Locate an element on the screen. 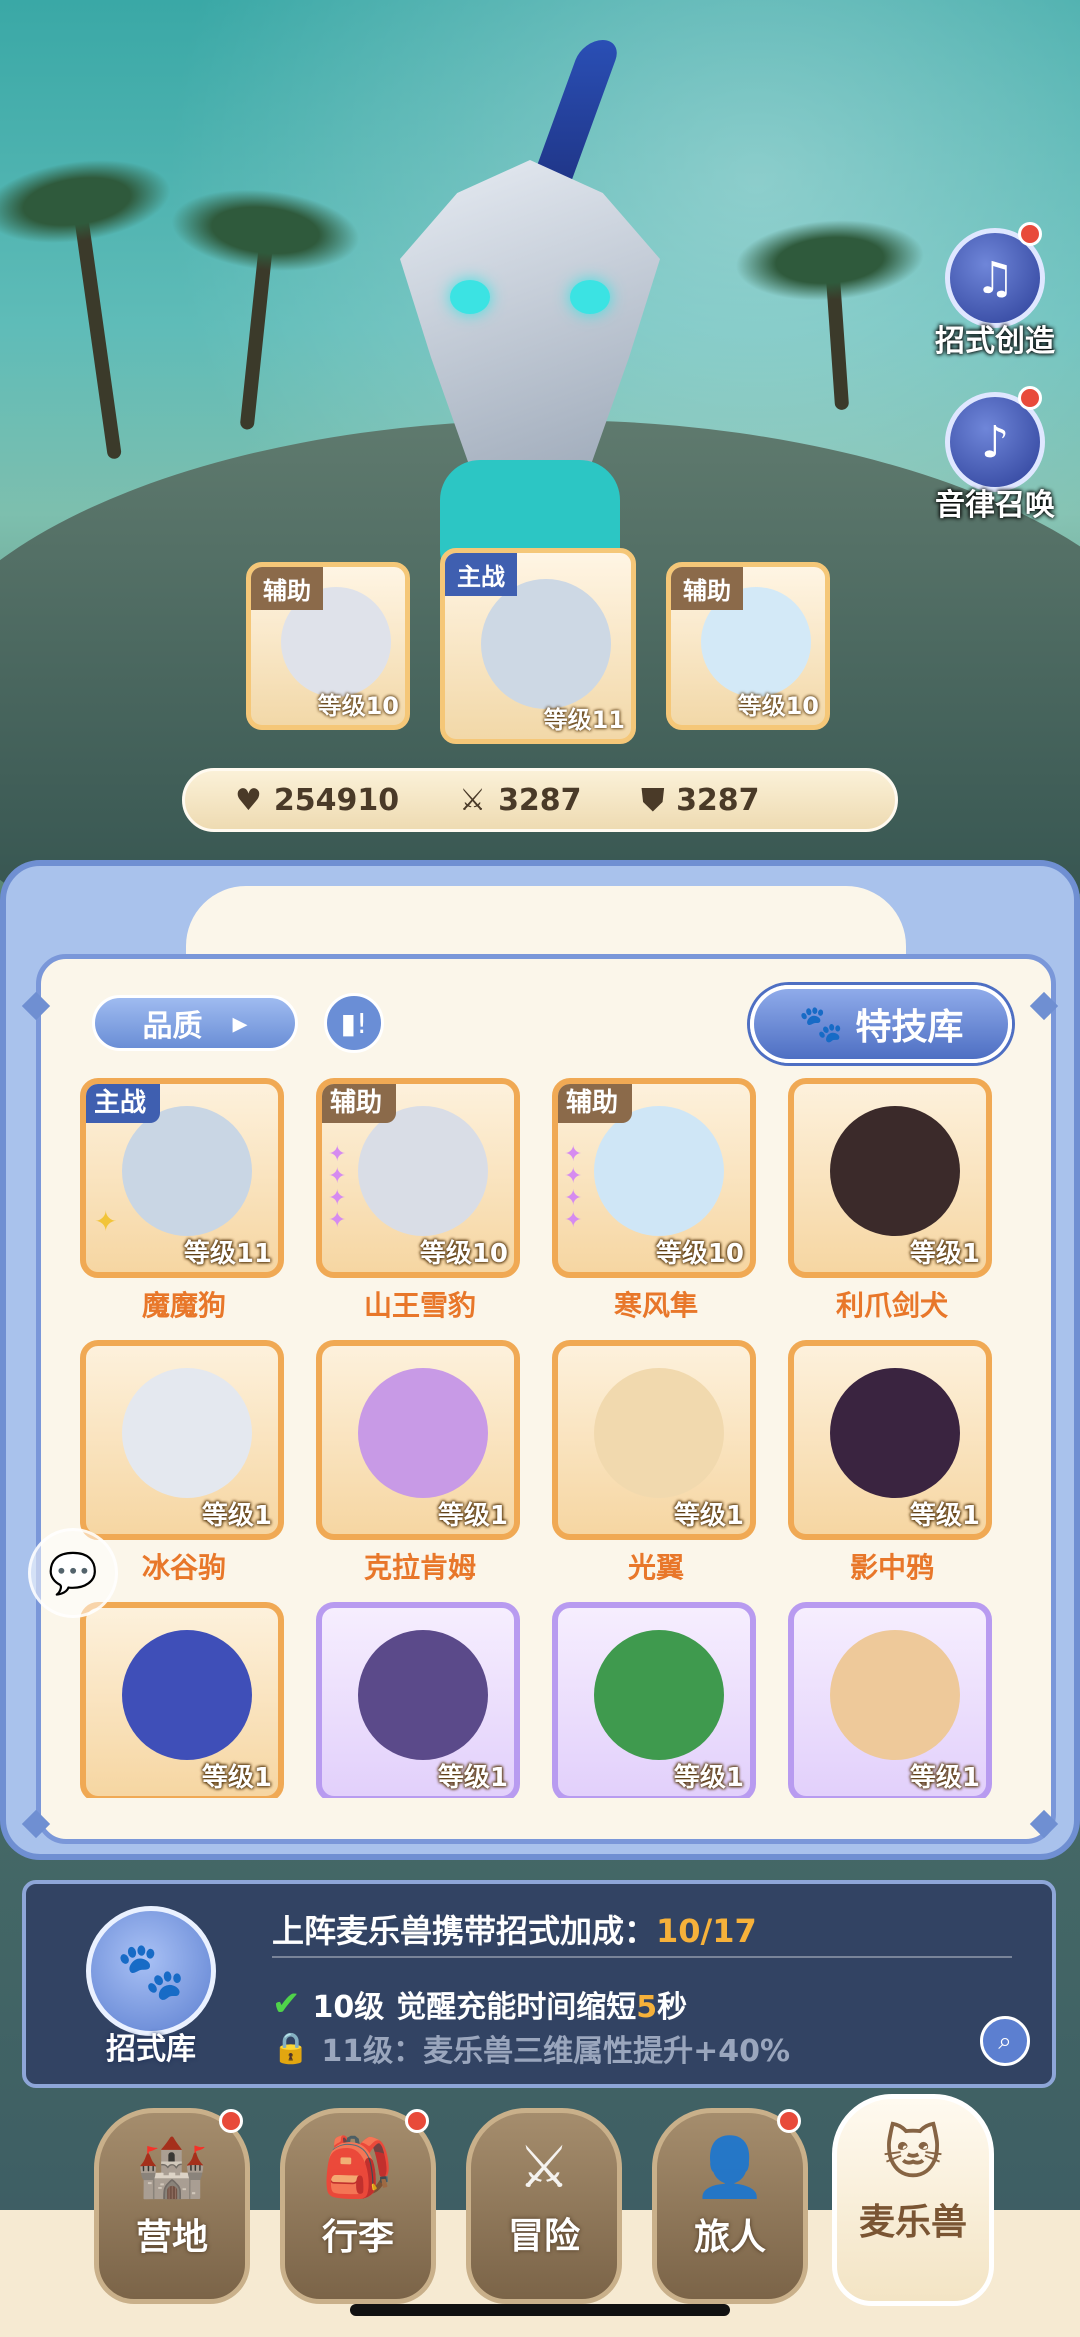  home-indicator is located at coordinates (540, 2310).